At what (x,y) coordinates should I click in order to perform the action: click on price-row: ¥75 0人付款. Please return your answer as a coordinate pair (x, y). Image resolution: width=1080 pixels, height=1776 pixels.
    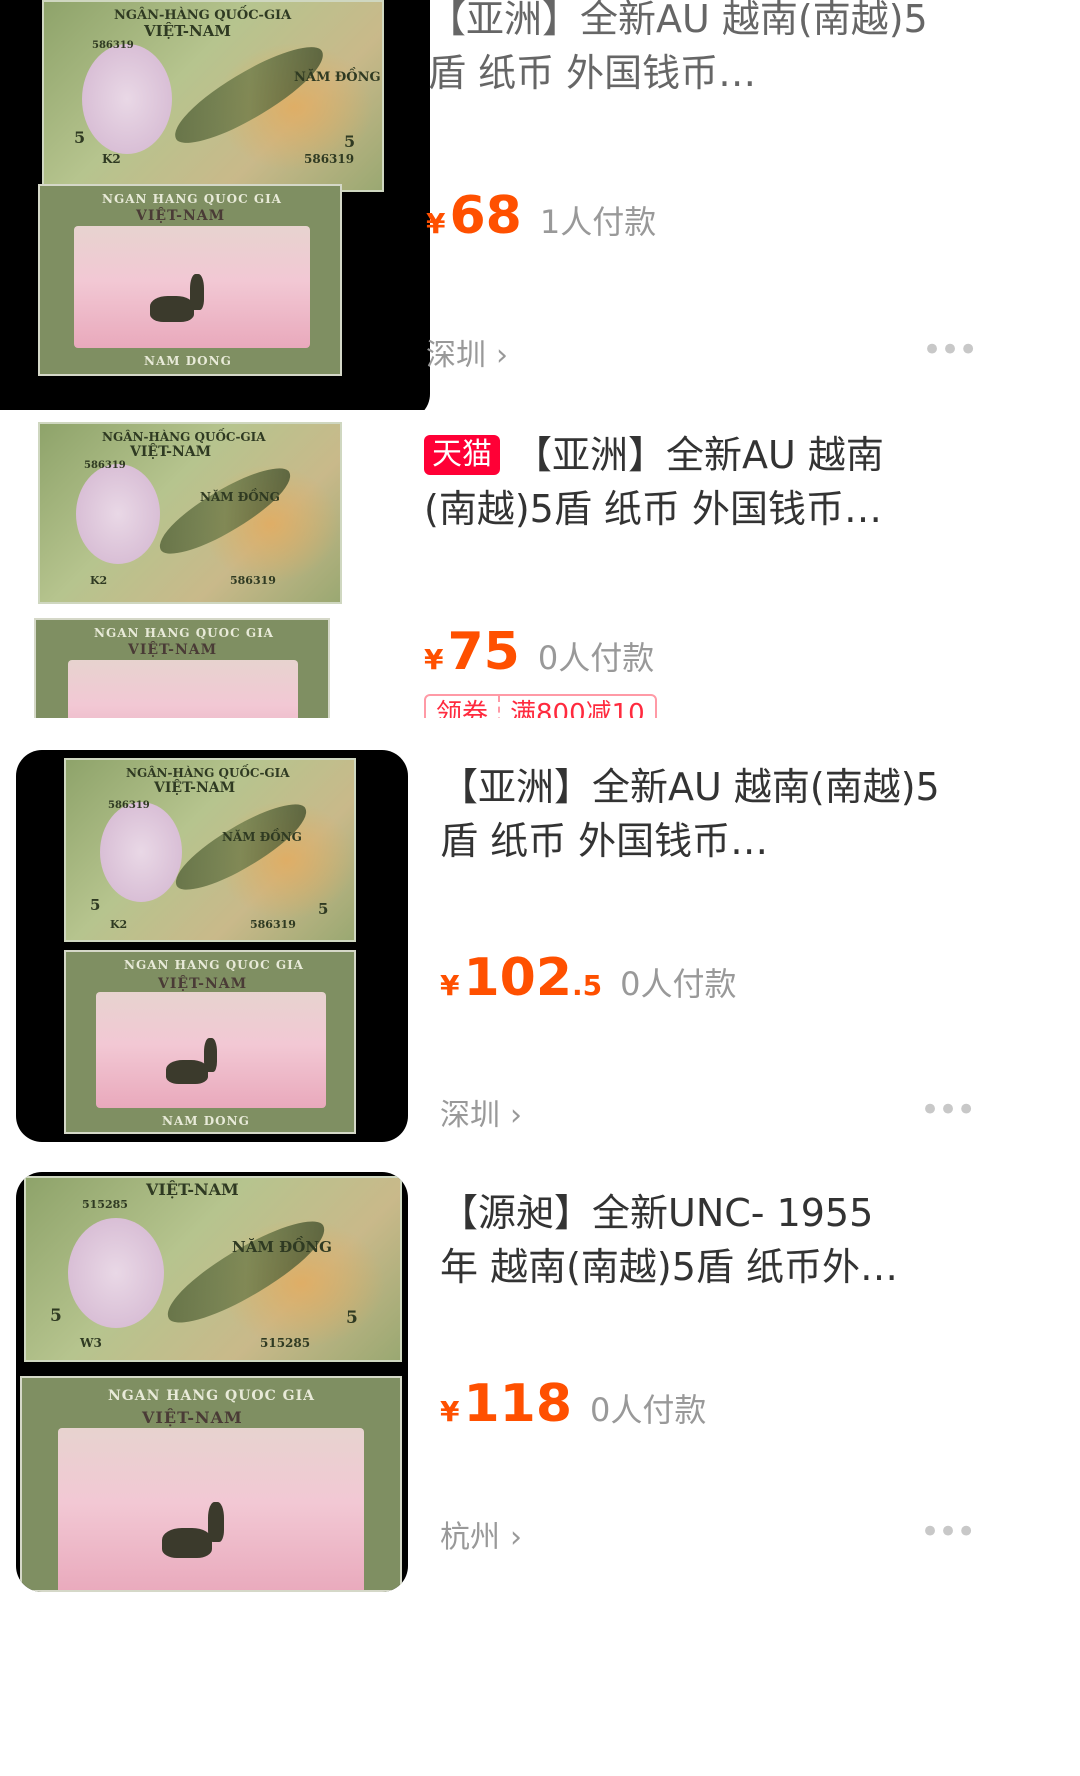
    Looking at the image, I should click on (539, 652).